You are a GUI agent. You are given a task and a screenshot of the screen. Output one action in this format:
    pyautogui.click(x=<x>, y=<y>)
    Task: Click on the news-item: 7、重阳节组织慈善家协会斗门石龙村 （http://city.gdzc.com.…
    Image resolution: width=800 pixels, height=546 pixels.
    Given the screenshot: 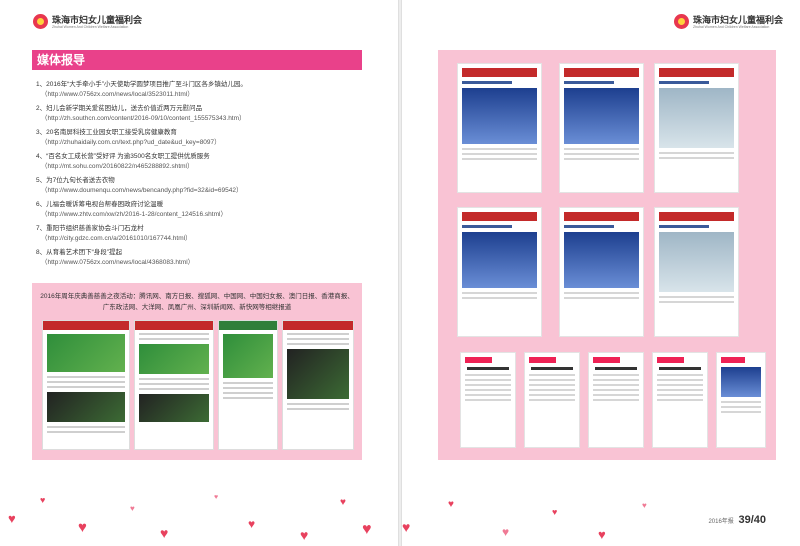 What is the action you would take?
    pyautogui.click(x=201, y=236)
    